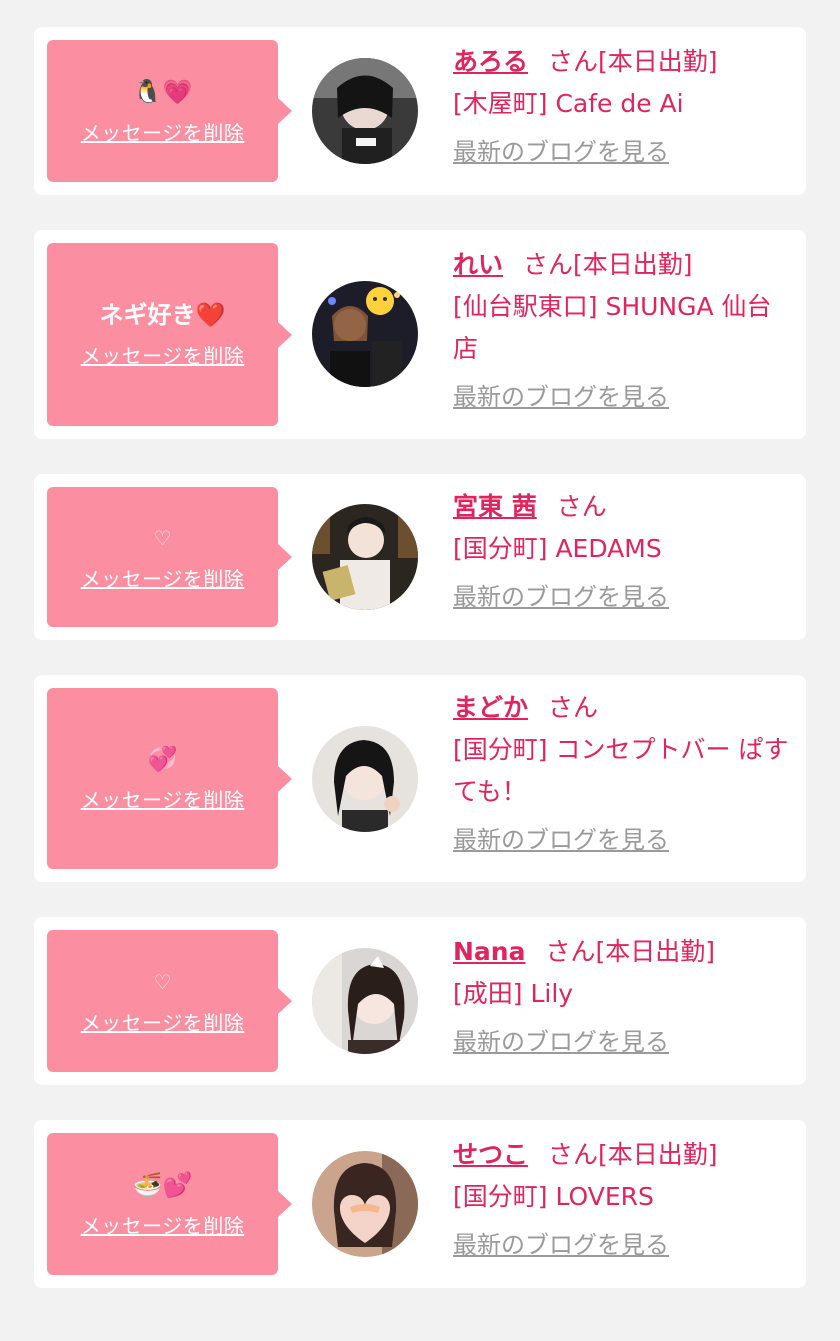 This screenshot has height=1341, width=840. I want to click on shop-label: [国分町] AEDAMS, so click(557, 548).